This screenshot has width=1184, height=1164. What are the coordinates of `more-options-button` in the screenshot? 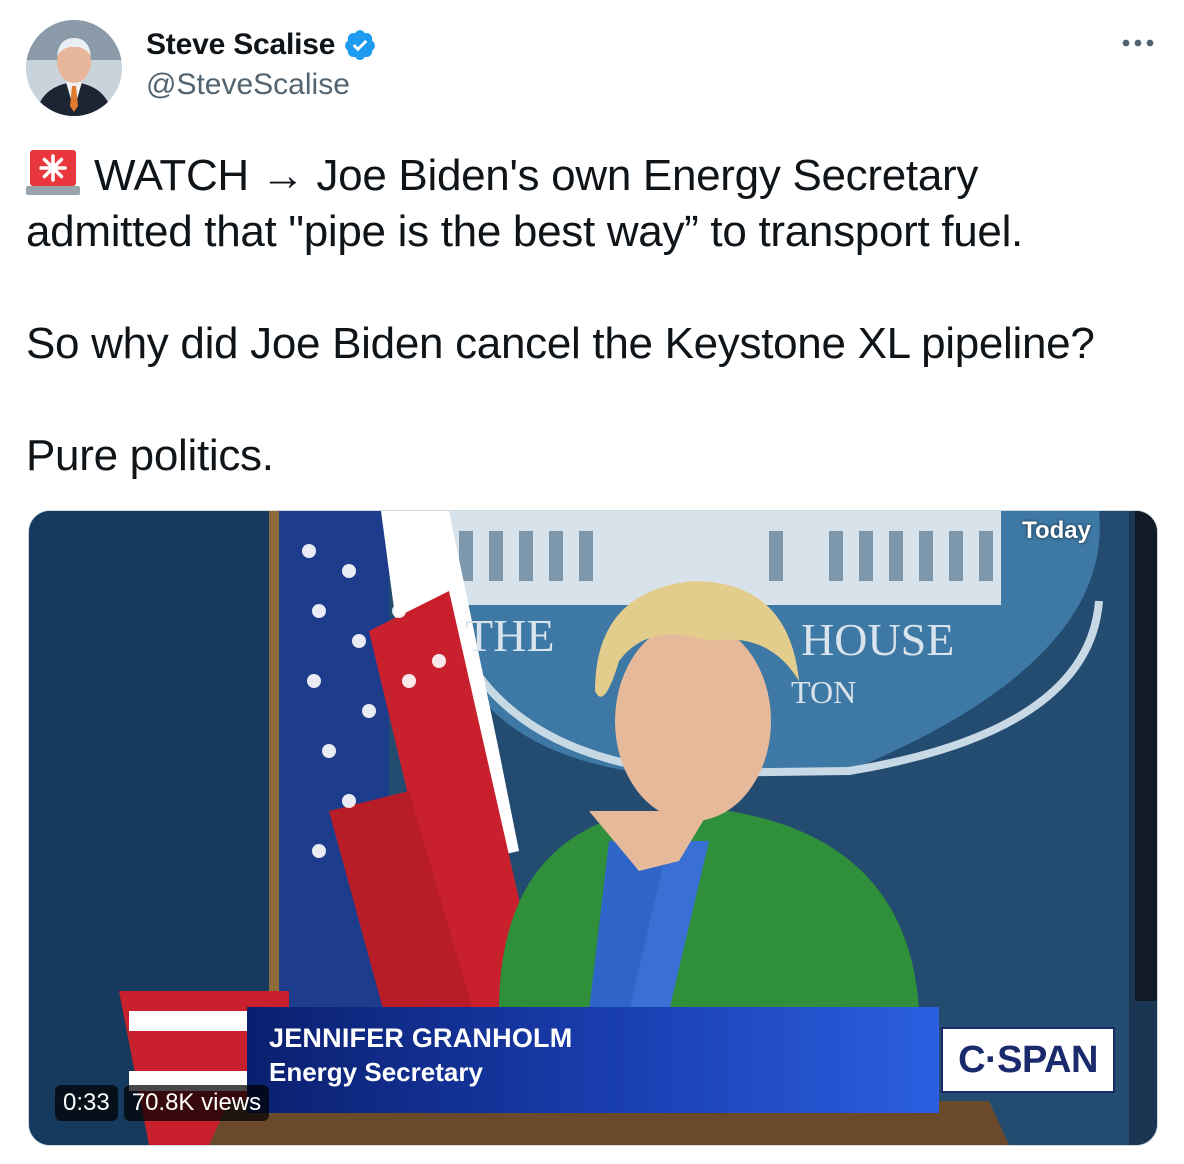 It's located at (1138, 43).